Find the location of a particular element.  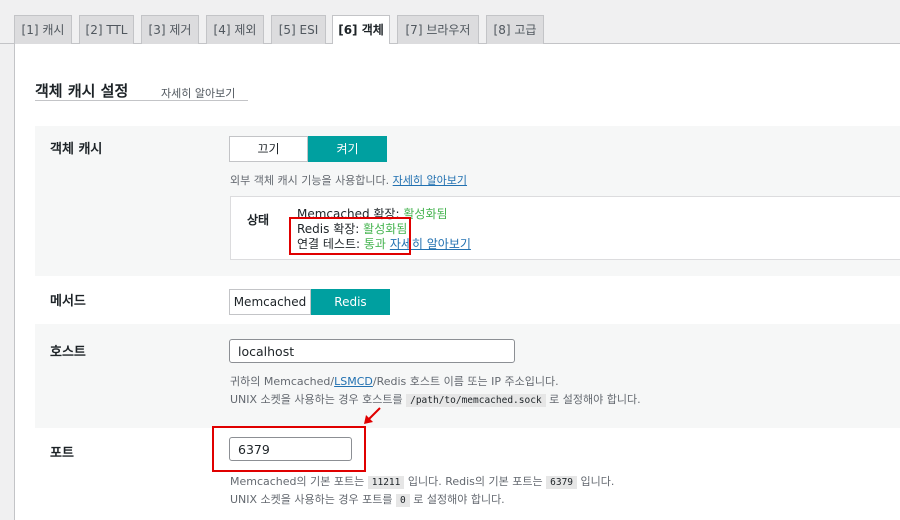

method-memcached-button: Memcached is located at coordinates (270, 302).